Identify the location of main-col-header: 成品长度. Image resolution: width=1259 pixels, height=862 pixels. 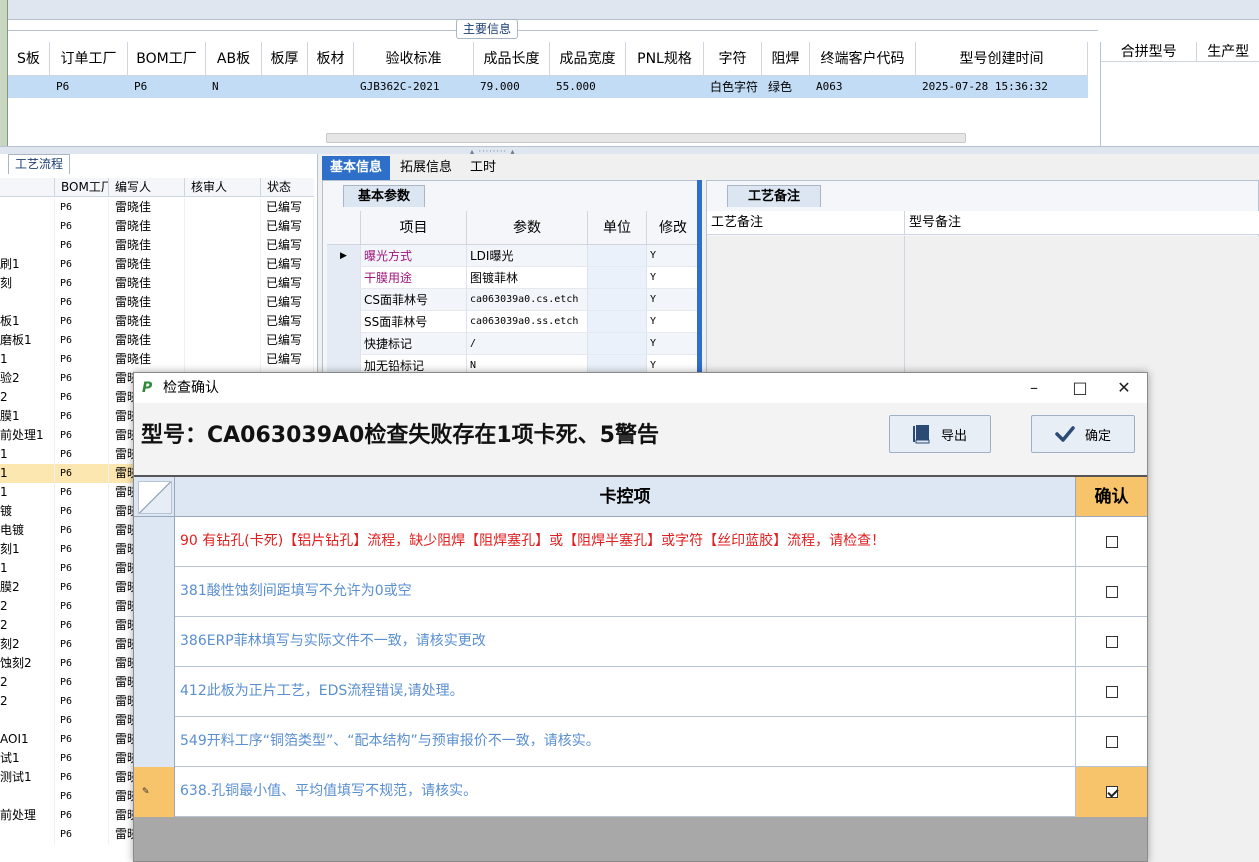
(512, 59).